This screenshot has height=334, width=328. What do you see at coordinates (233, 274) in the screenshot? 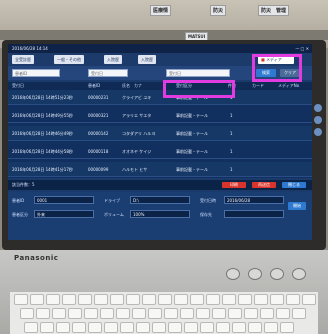
I see `power-button` at bounding box center [233, 274].